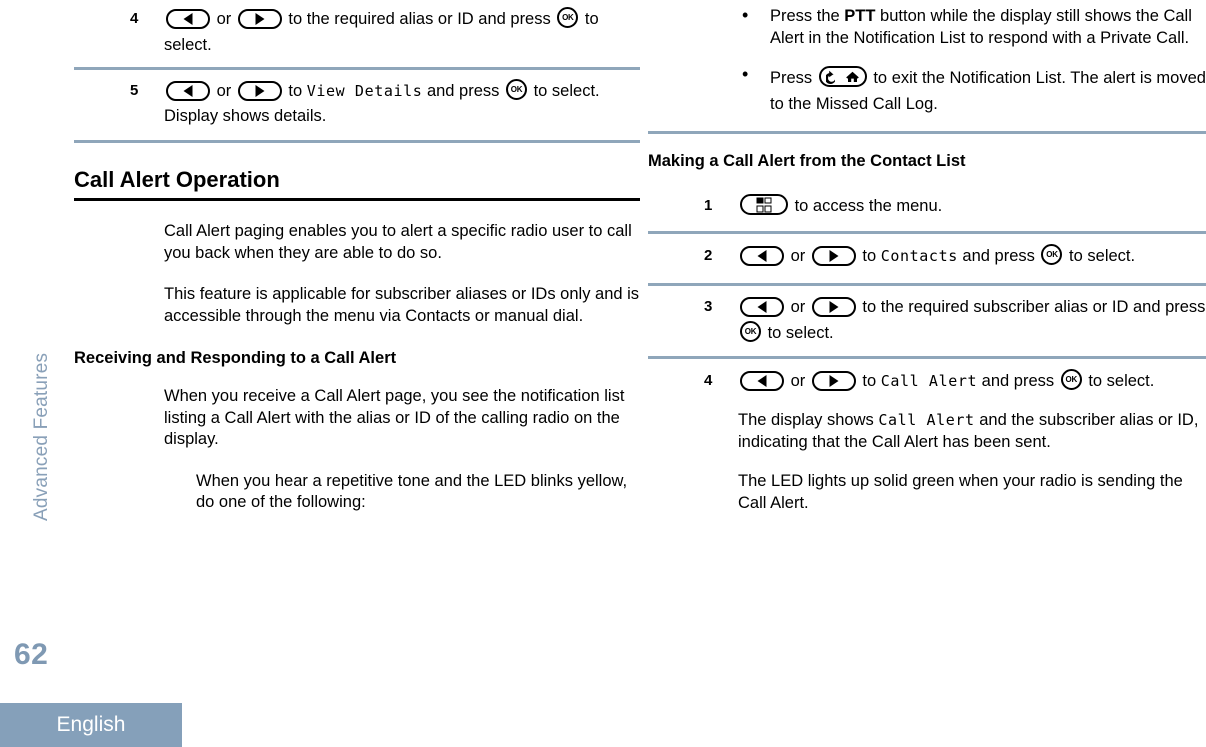 This screenshot has width=1206, height=747. Describe the element at coordinates (245, 116) in the screenshot. I see `step-result: Display shows details.` at that location.